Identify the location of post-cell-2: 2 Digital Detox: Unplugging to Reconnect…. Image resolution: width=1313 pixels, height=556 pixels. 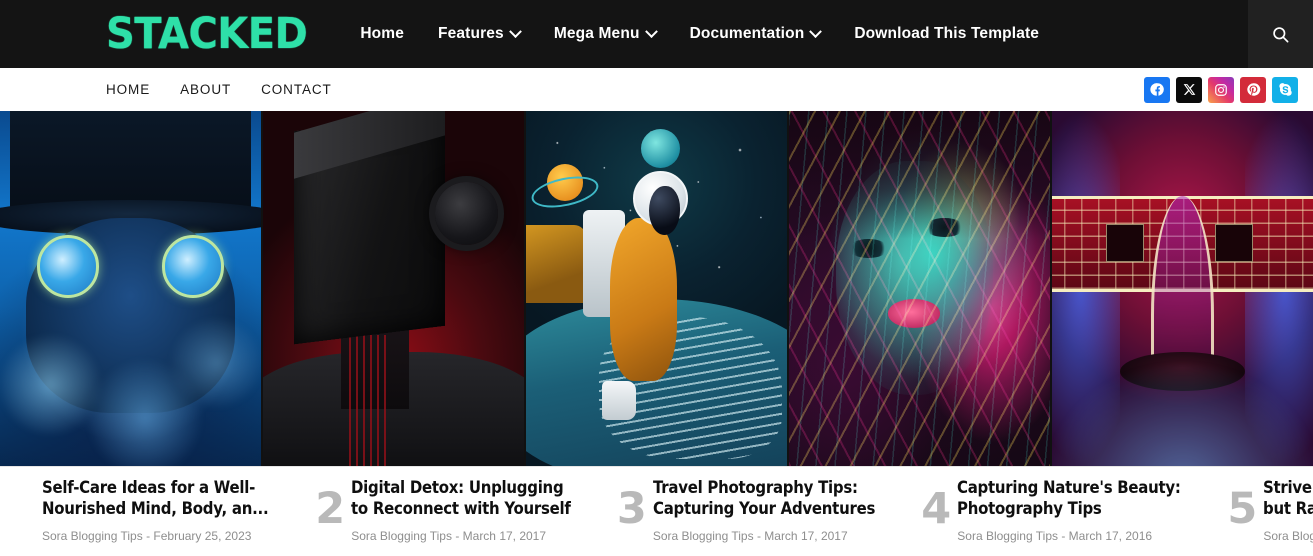
(460, 511).